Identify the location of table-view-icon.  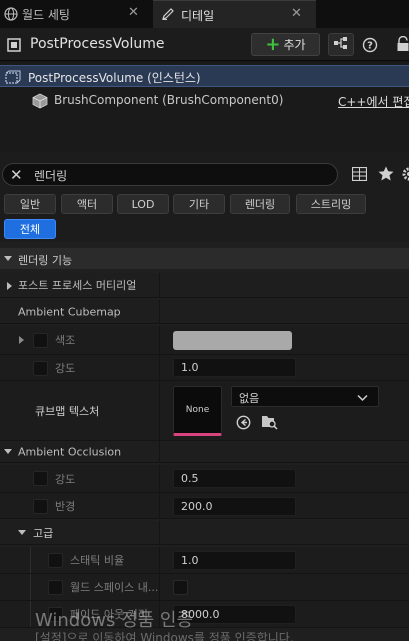
(359, 175).